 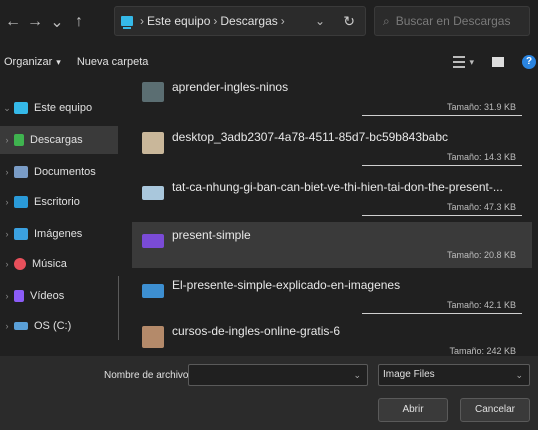 I want to click on sidebar-item-label: Documentos, so click(x=65, y=172).